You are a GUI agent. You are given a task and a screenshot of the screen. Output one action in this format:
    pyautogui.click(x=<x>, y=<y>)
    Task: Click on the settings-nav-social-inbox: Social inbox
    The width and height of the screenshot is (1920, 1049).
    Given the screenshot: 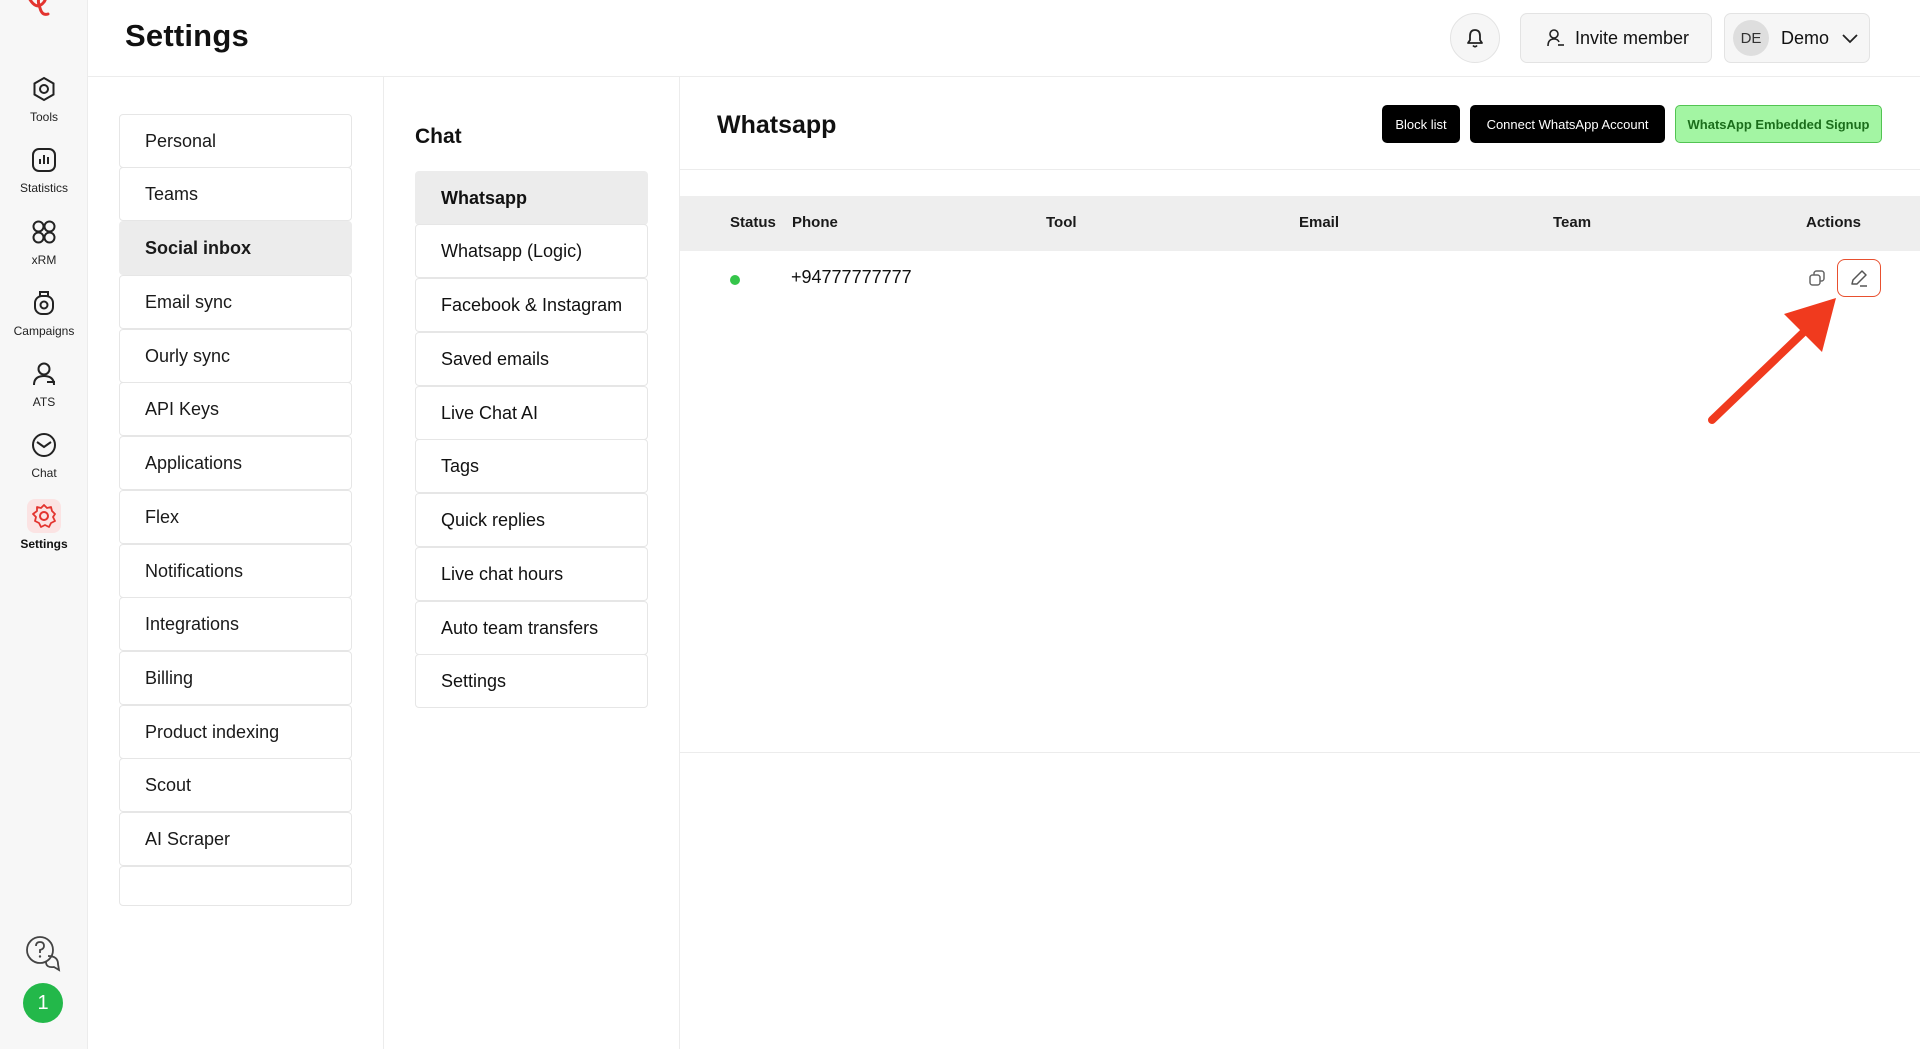 What is the action you would take?
    pyautogui.click(x=235, y=248)
    